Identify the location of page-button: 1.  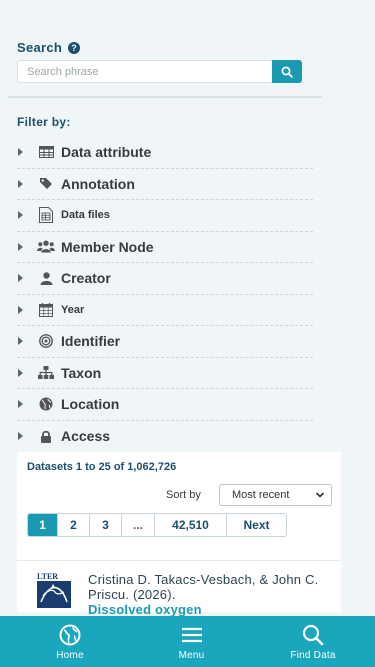
(43, 525).